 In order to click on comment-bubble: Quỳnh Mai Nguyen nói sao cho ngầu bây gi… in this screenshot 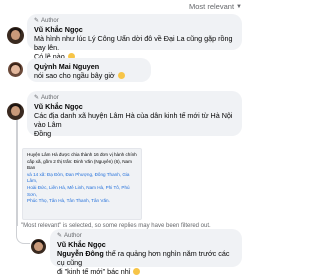, I will do `click(89, 70)`.